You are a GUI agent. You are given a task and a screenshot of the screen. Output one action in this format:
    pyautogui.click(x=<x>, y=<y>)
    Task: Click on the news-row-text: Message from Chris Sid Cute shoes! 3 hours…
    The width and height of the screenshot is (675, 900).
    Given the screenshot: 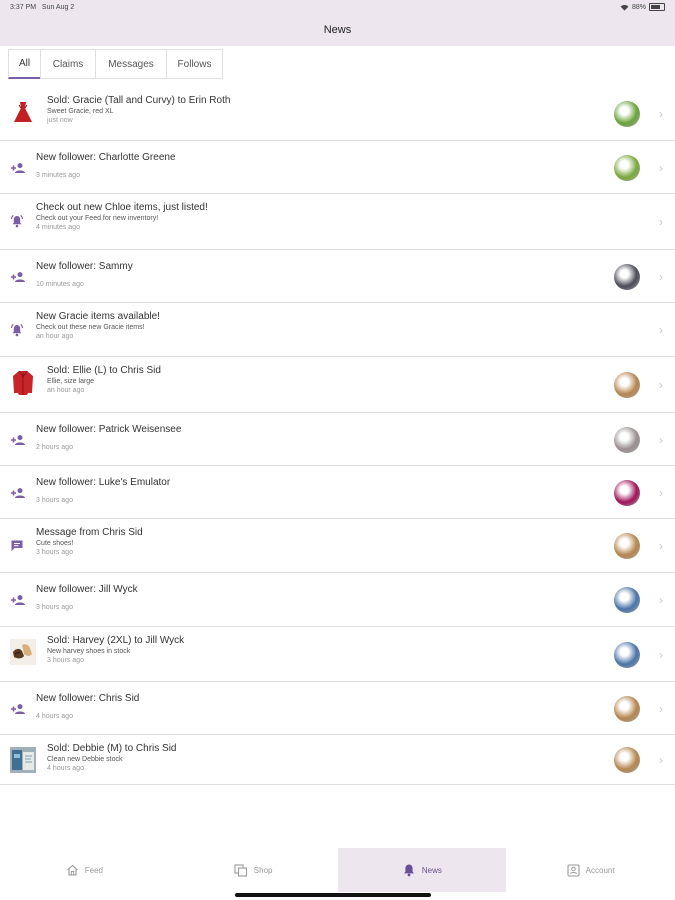 What is the action you would take?
    pyautogui.click(x=89, y=542)
    